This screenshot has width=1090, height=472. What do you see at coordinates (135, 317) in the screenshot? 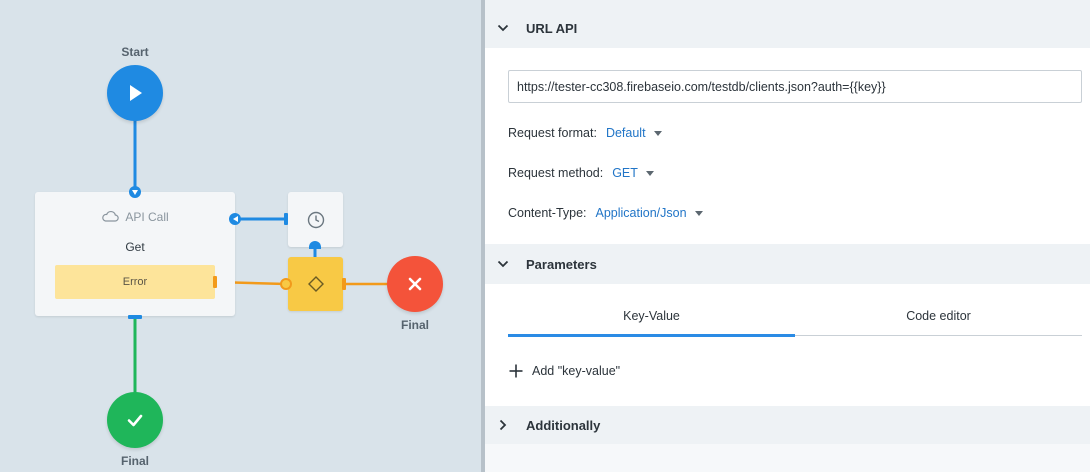
I see `api-success-output-port` at bounding box center [135, 317].